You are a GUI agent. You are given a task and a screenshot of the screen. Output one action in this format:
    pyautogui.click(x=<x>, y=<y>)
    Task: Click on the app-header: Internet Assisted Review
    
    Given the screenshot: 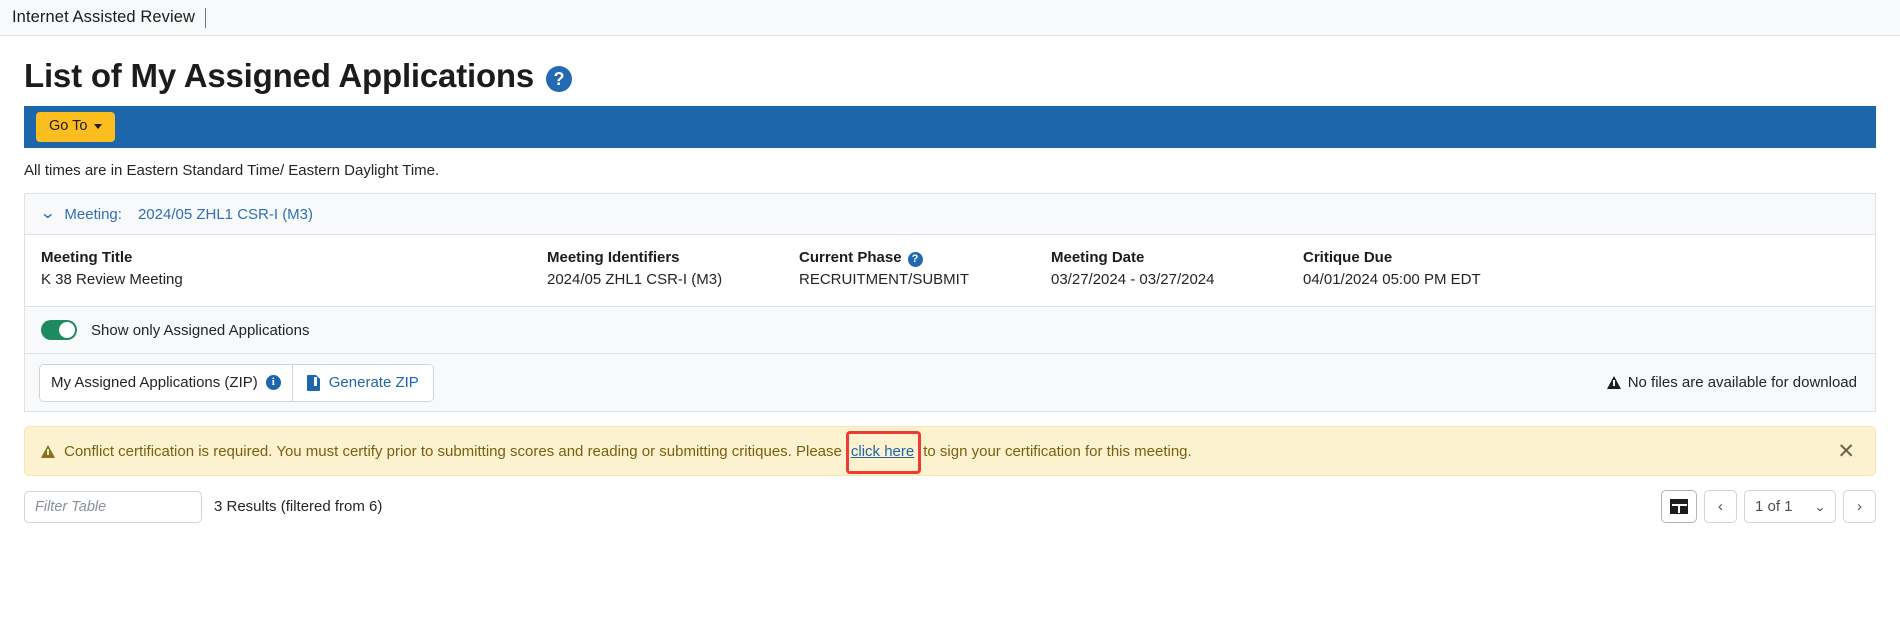 What is the action you would take?
    pyautogui.click(x=950, y=18)
    